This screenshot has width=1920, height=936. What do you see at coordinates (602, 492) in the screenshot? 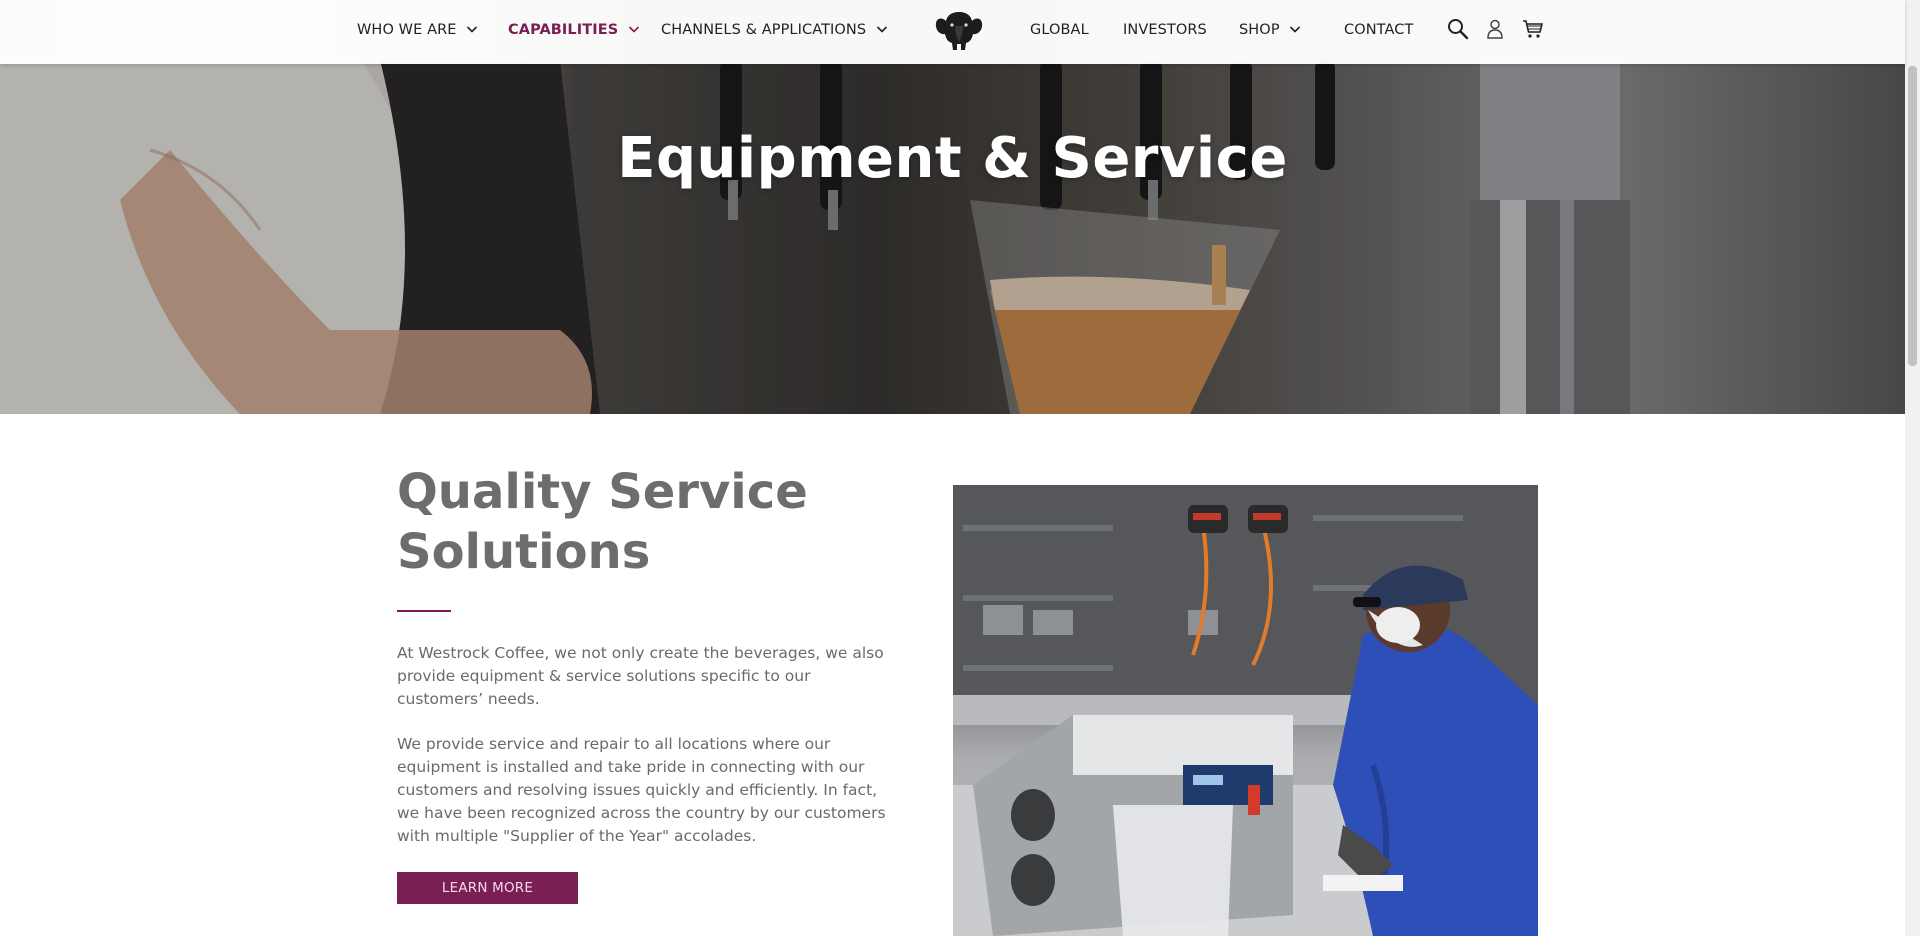
I see `section-title-line1: Quality Service` at bounding box center [602, 492].